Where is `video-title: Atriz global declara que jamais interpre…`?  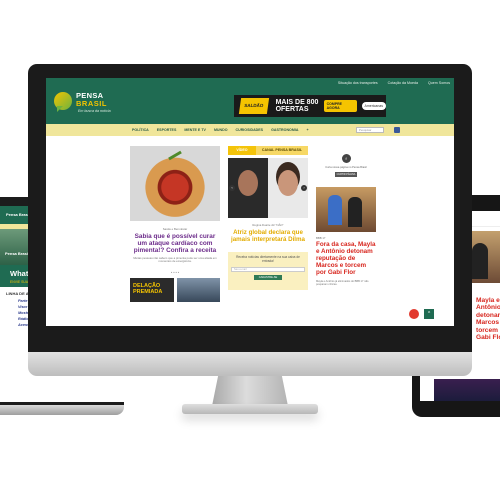
video-title: Atriz global declara que jamais interpre… is located at coordinates (268, 236).